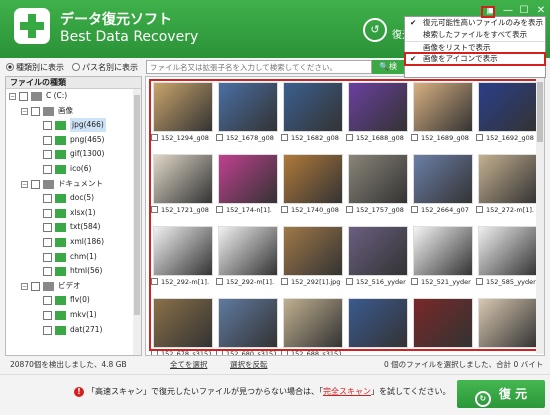 This screenshot has width=550, height=415. Describe the element at coordinates (188, 365) in the screenshot. I see `select-all-link: 全てを選択` at that location.